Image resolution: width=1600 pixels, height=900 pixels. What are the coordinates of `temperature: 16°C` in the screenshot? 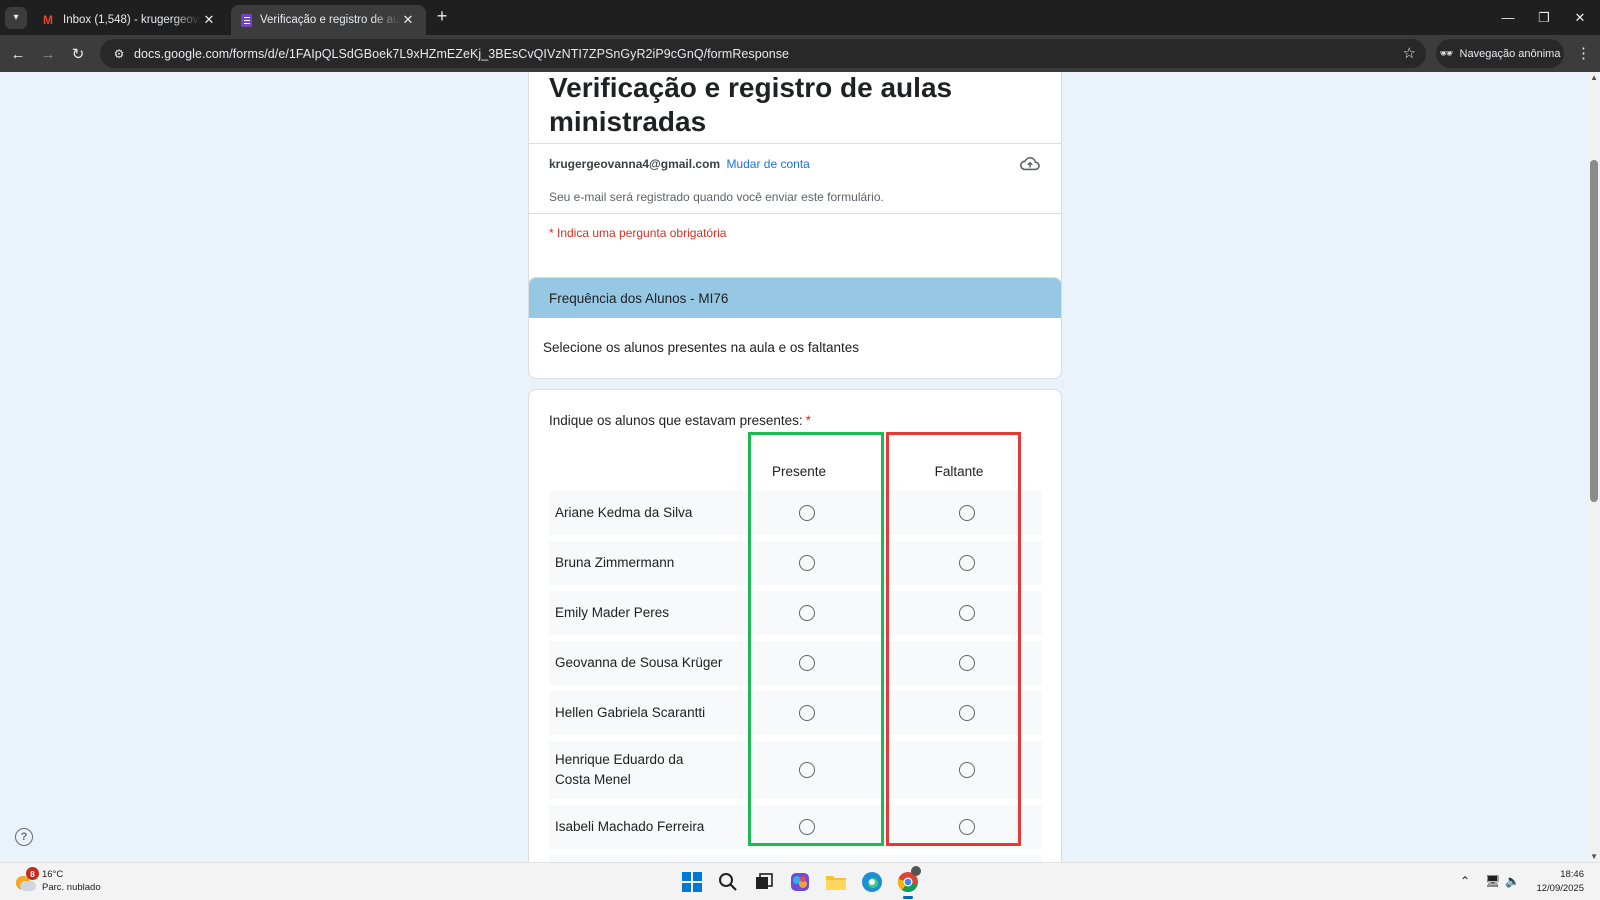 It's located at (53, 874).